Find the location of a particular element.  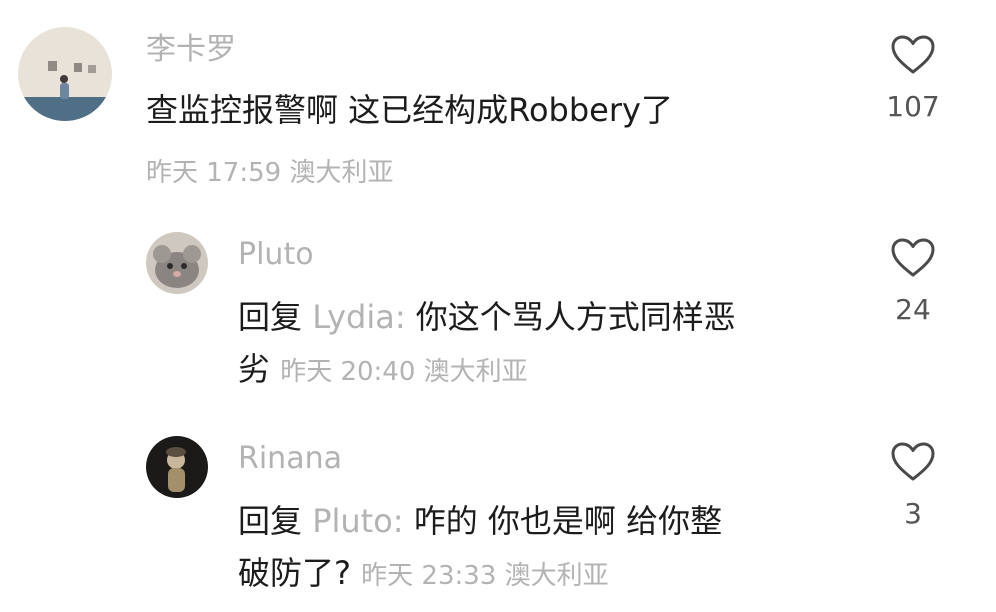

reply-target: Lydia: is located at coordinates (358, 317).